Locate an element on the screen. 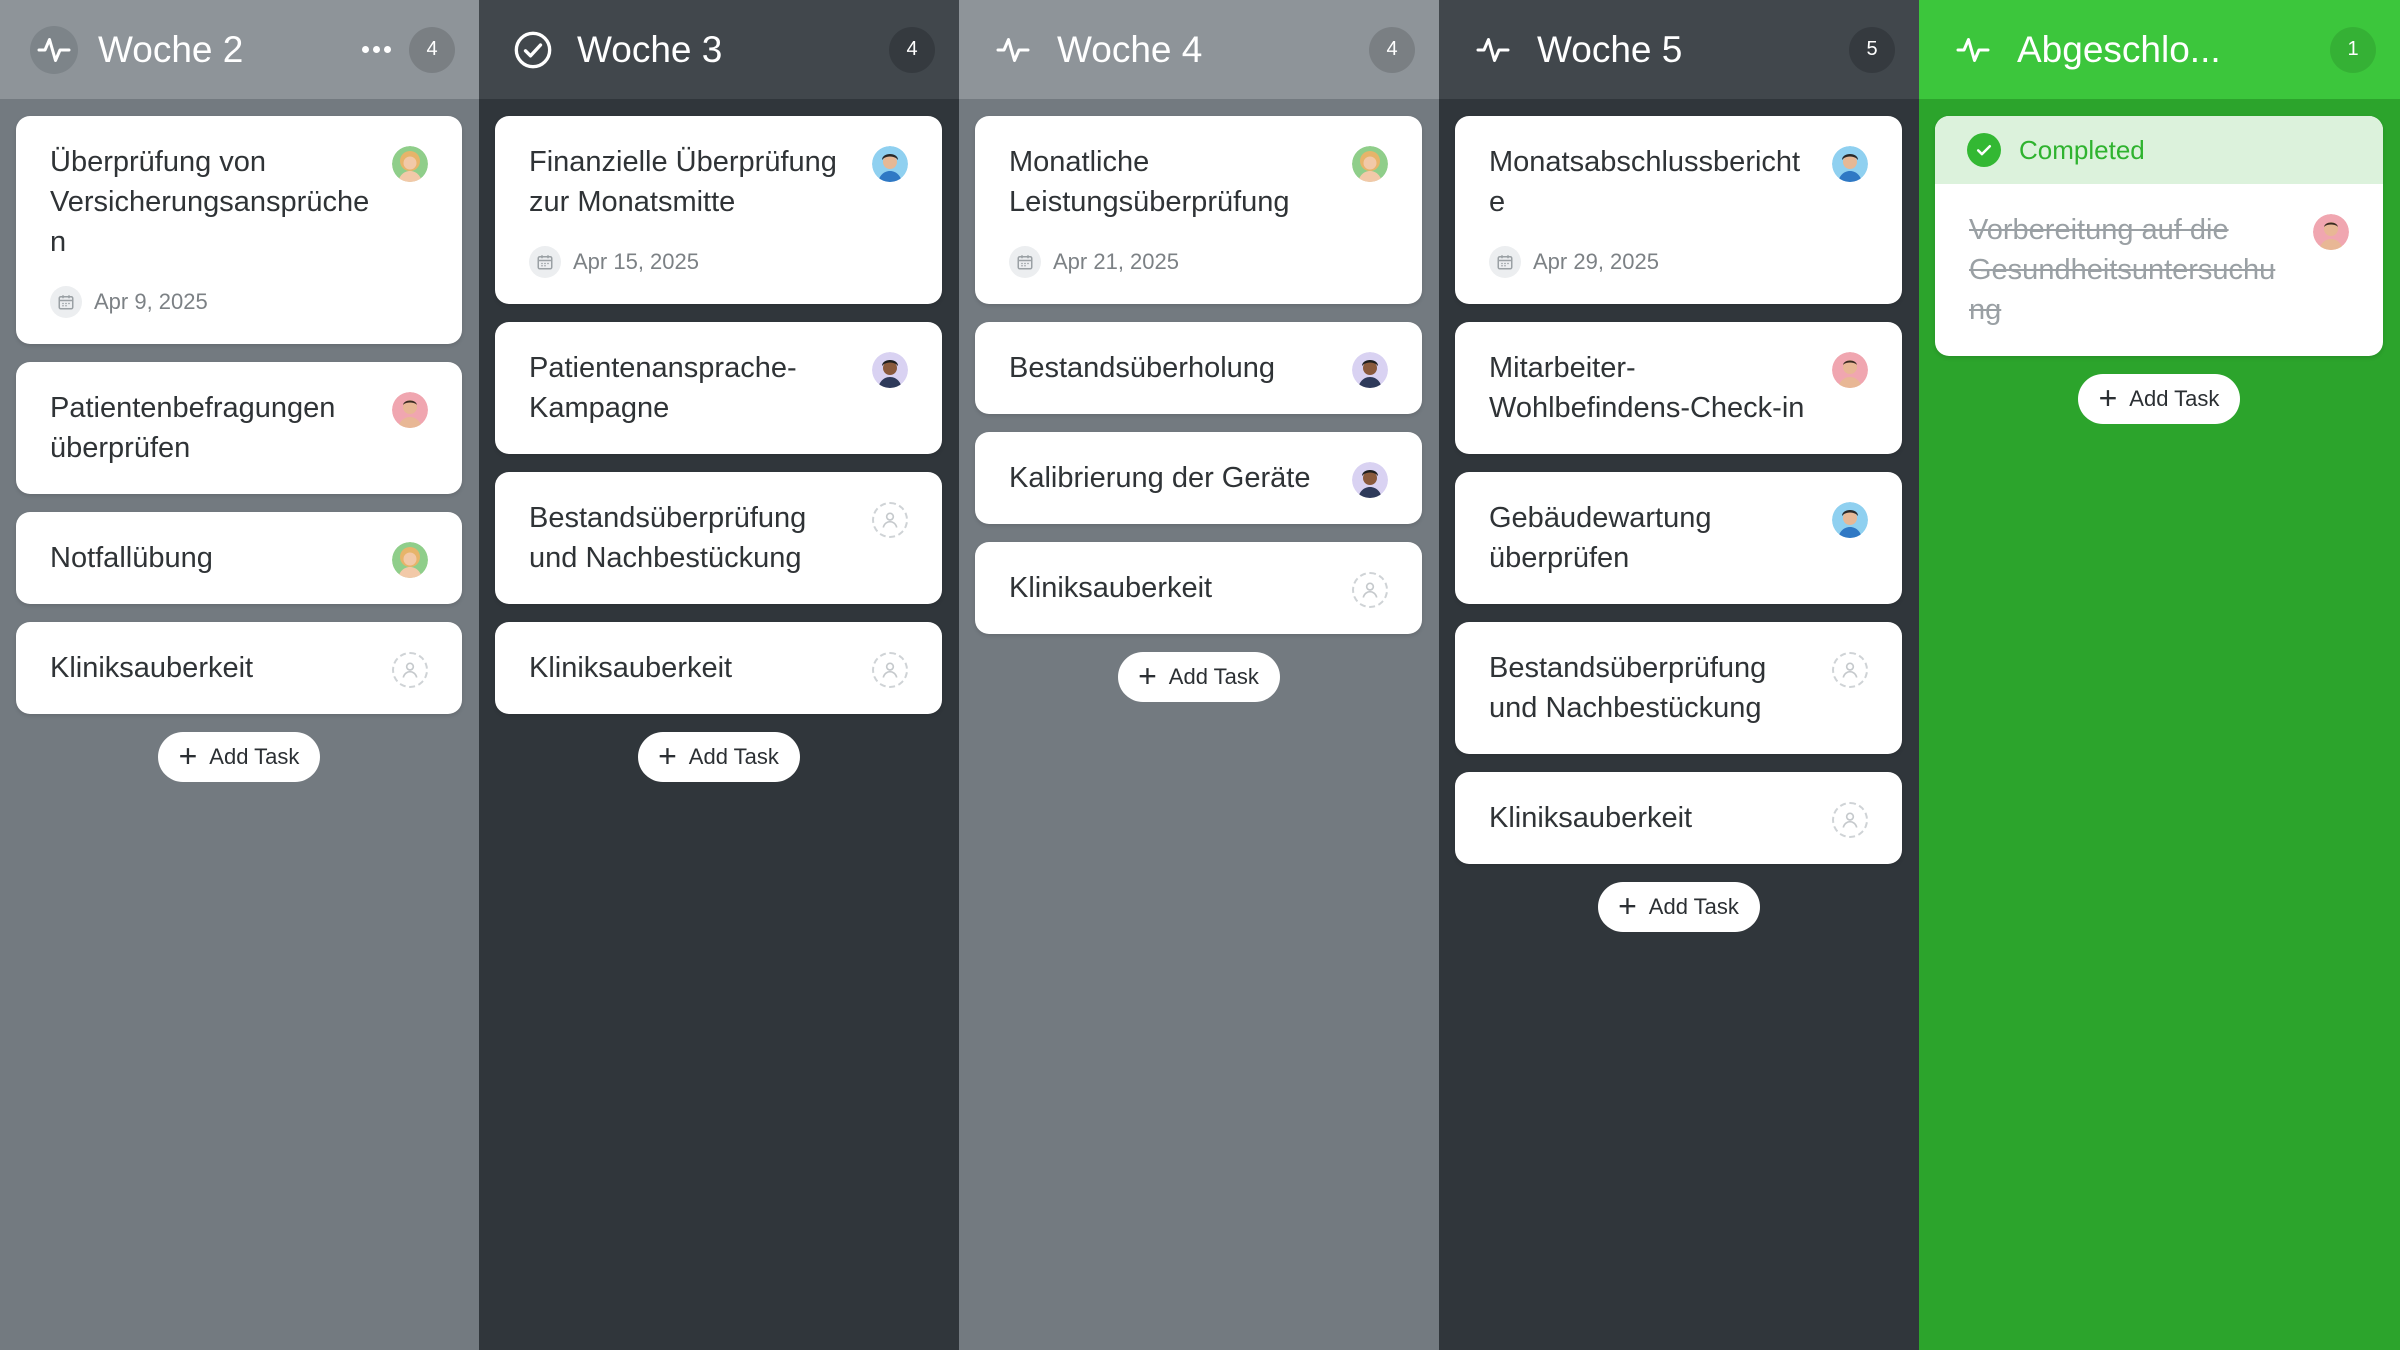 This screenshot has width=2400, height=1350. column-header: Woche 4 4 is located at coordinates (1199, 49).